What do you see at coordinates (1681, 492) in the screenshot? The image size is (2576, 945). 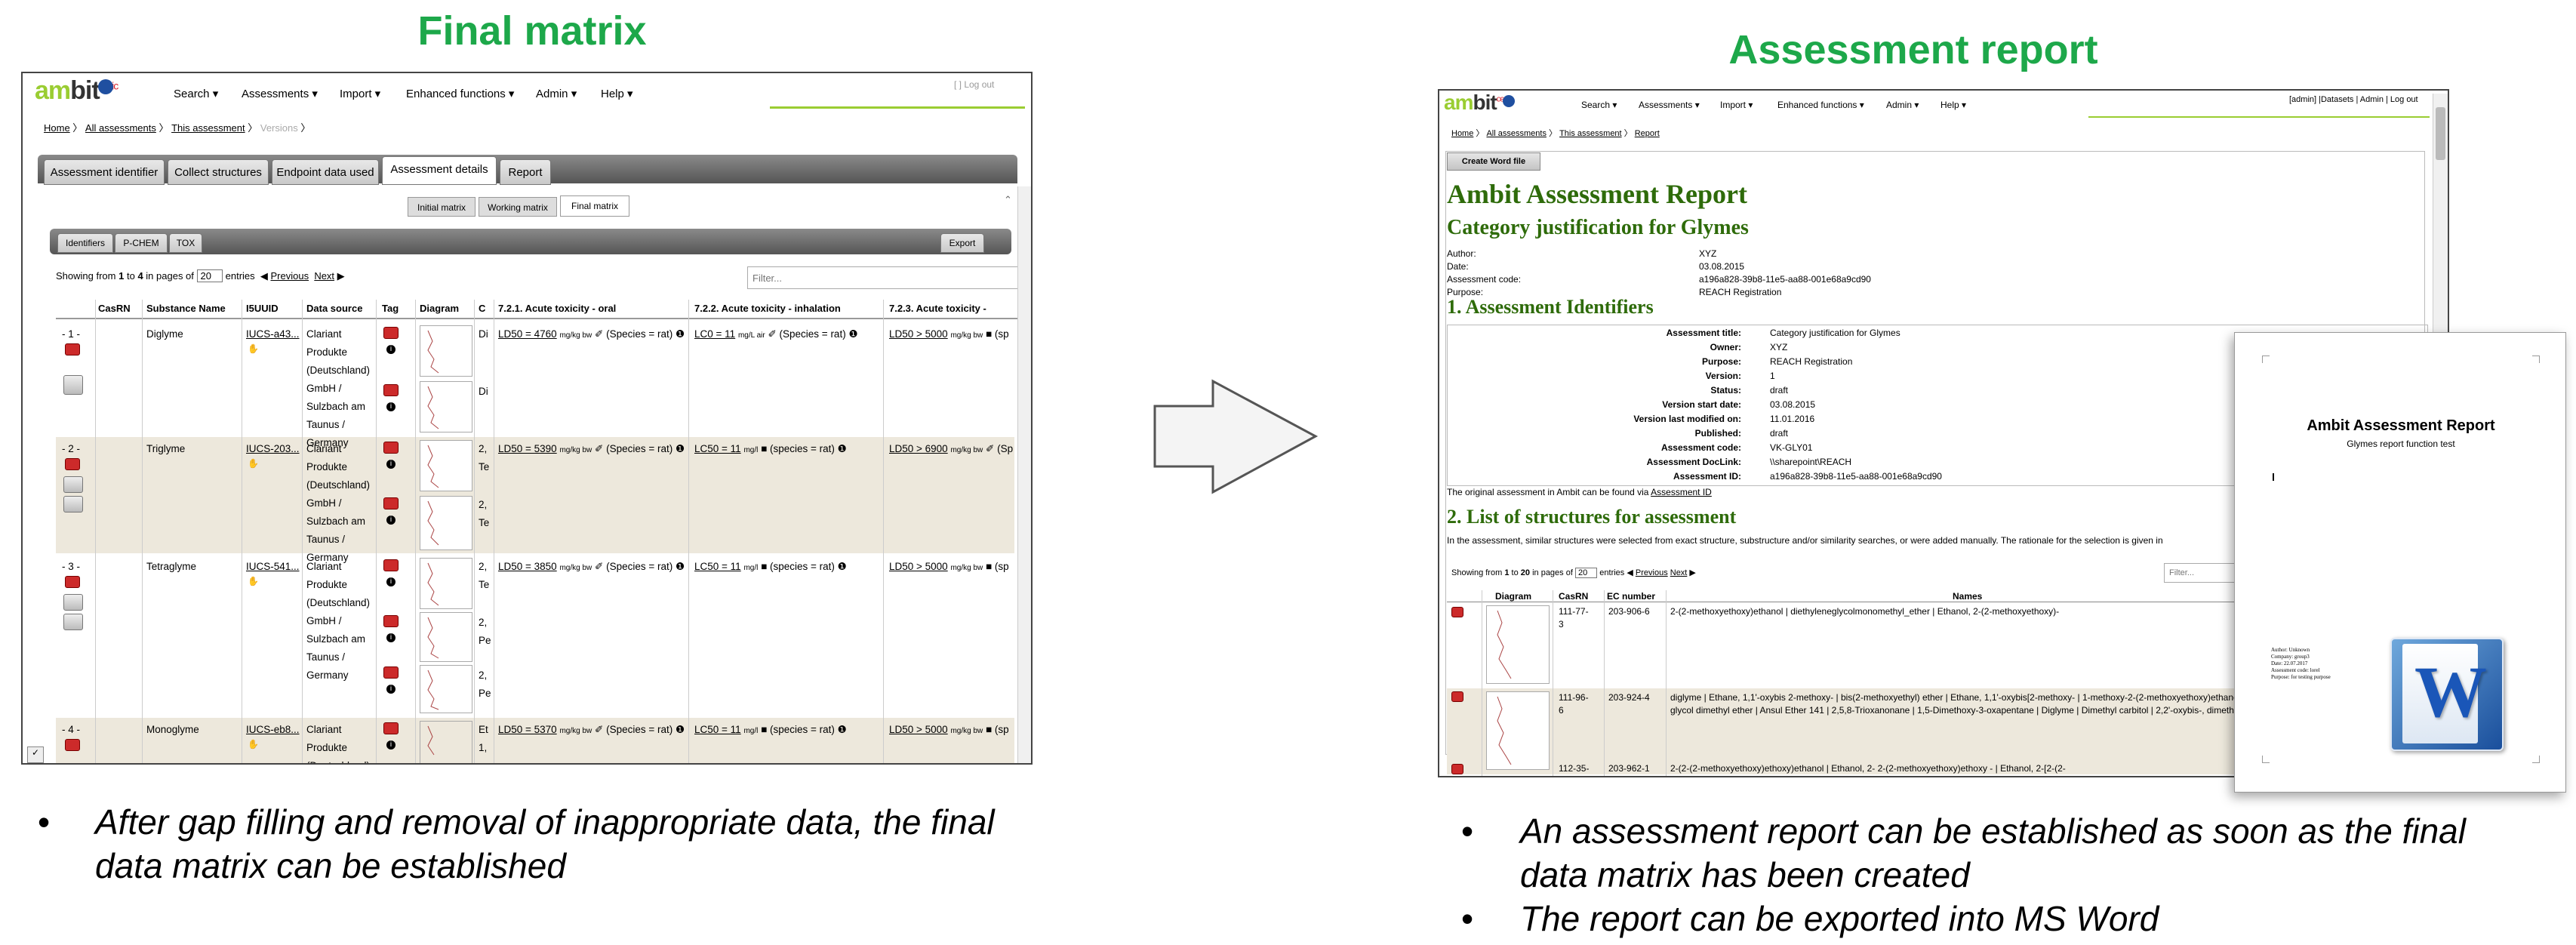 I see `assessment-id-link: Assessment ID` at bounding box center [1681, 492].